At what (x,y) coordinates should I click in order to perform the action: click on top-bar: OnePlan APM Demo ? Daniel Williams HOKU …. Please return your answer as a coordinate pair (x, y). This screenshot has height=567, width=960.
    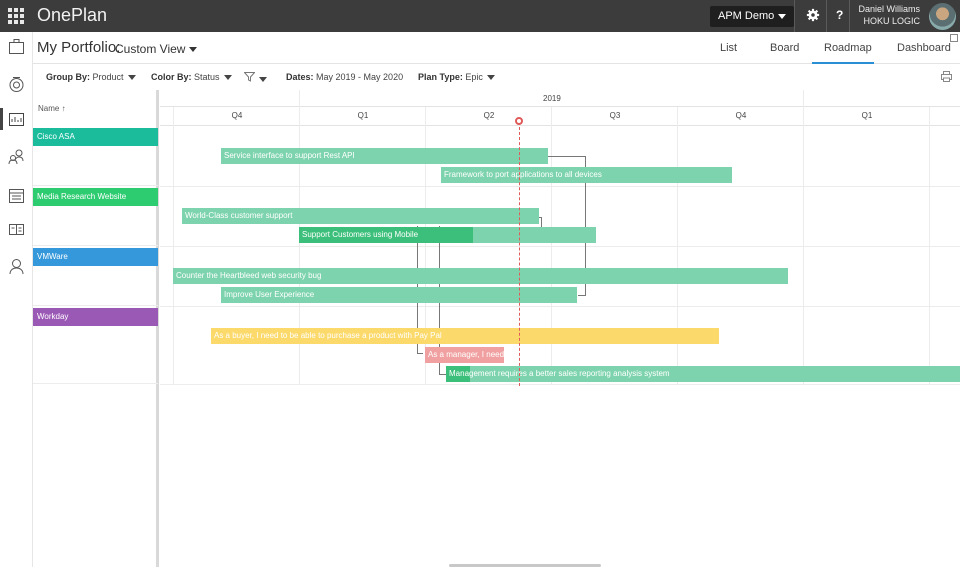
    Looking at the image, I should click on (480, 16).